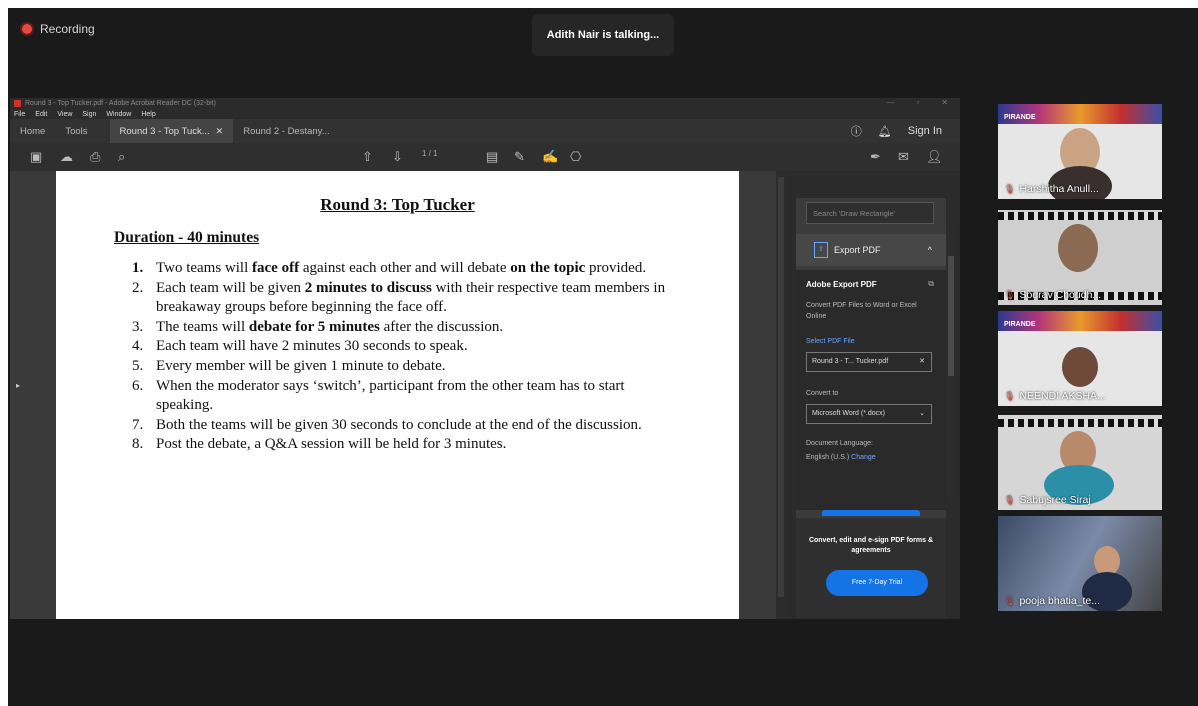 The width and height of the screenshot is (1198, 706). I want to click on chevron-down-icon: ⌄, so click(922, 413).